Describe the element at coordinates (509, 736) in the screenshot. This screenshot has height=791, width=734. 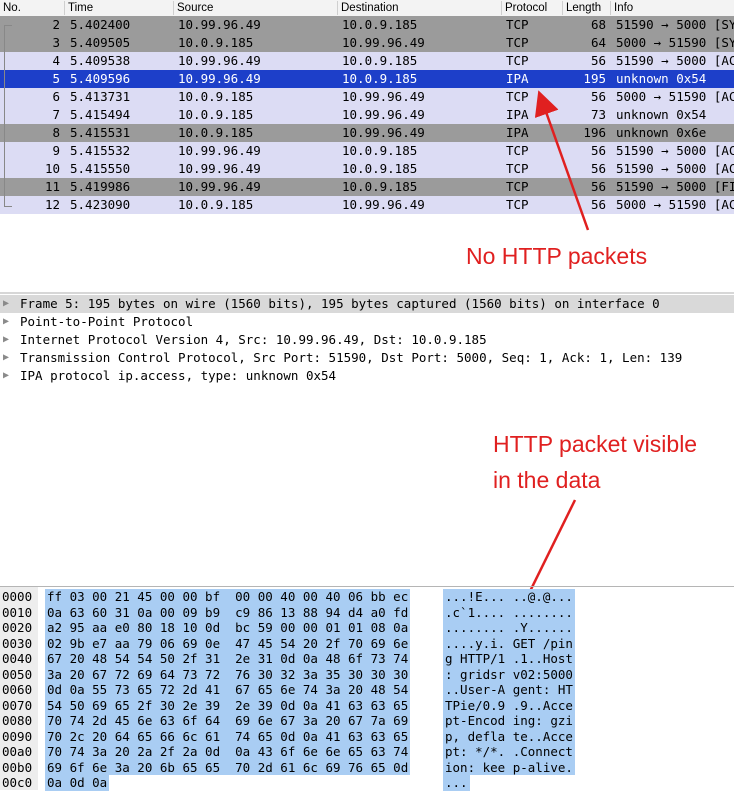
I see `byte-ascii: p, defla te..Acce` at that location.